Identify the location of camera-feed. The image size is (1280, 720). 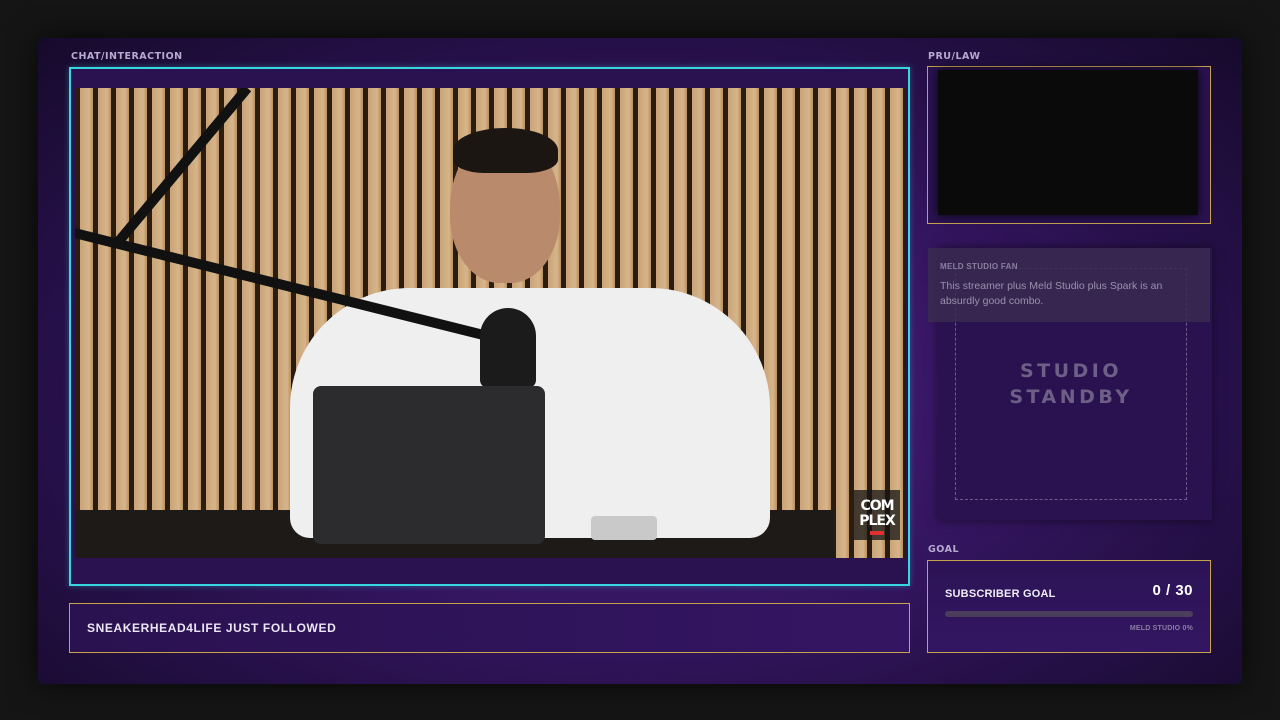
(1068, 142).